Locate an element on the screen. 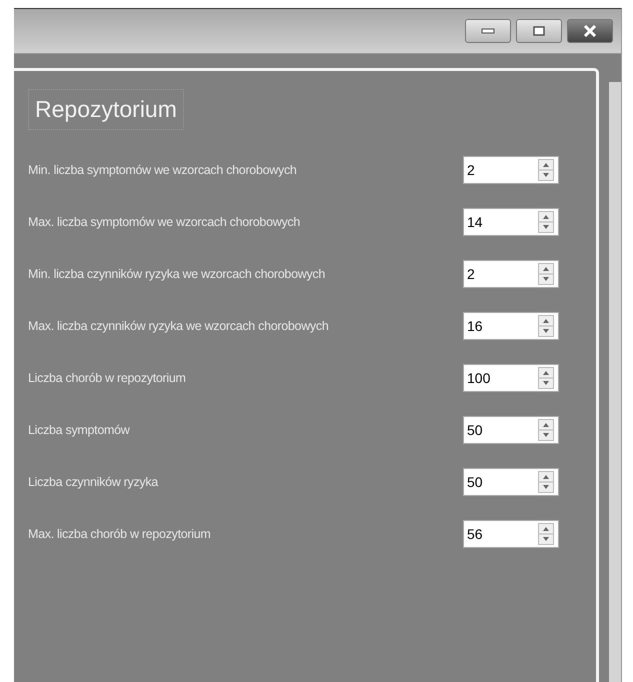 The width and height of the screenshot is (633, 682). field-label: Max. liczba czynników ryzyka we wzorcach chorobowych is located at coordinates (179, 326).